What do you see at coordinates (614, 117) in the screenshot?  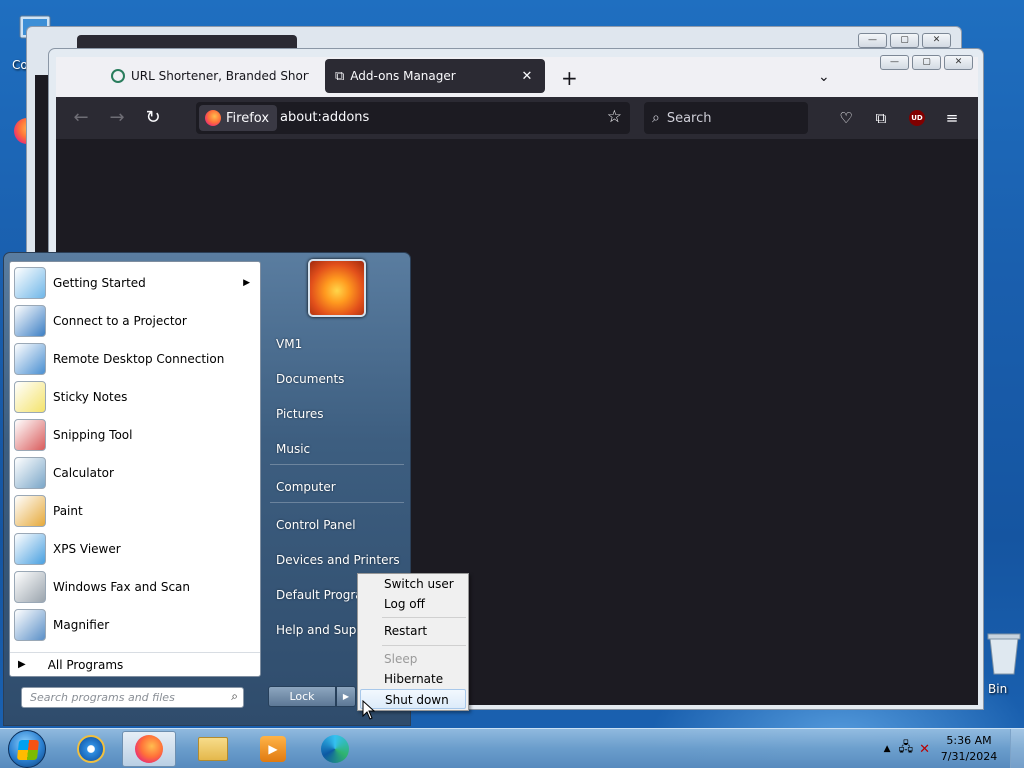 I see `bookmark-star-icon: ☆` at bounding box center [614, 117].